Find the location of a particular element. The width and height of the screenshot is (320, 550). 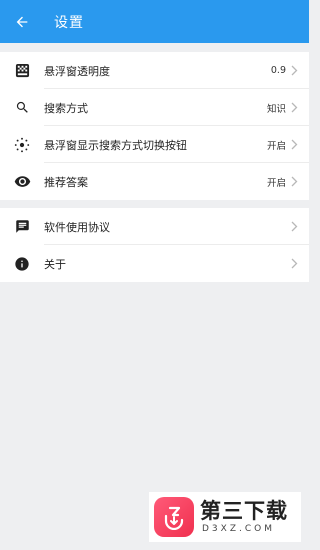

watermark-logo-icon is located at coordinates (174, 517).